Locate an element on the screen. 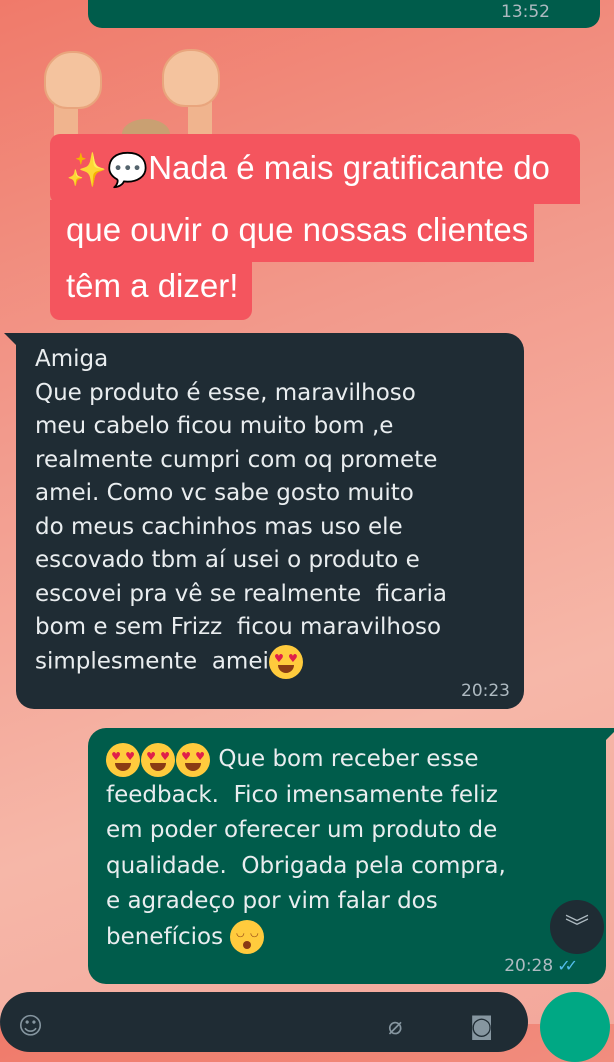  message-body-first: Que bom receber esse is located at coordinates (348, 759).